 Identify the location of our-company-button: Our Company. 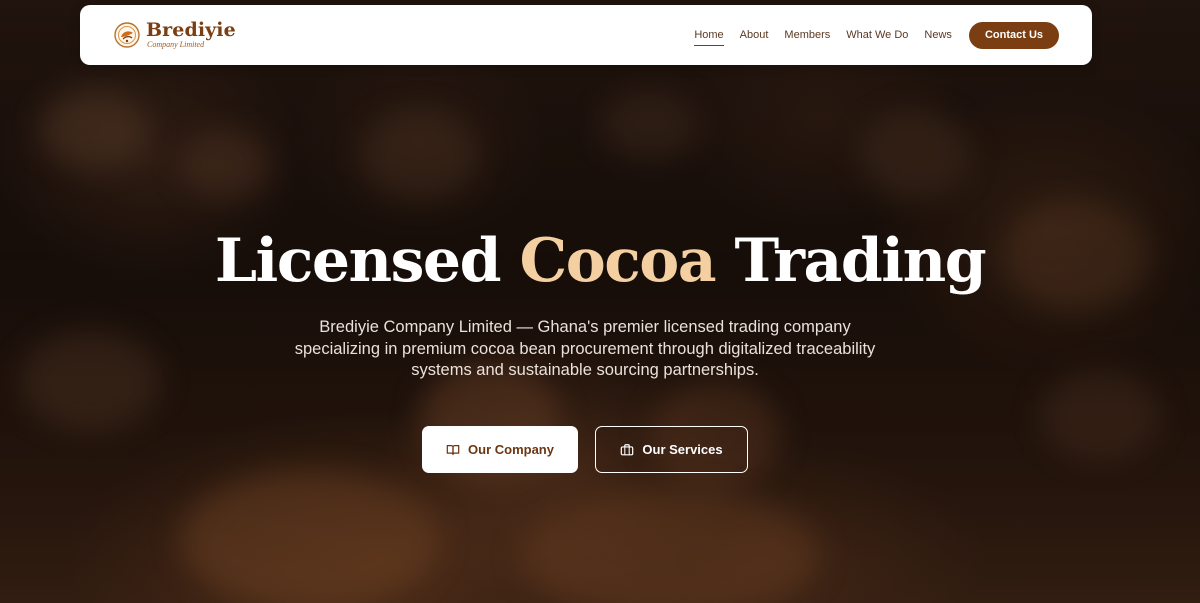
(500, 449).